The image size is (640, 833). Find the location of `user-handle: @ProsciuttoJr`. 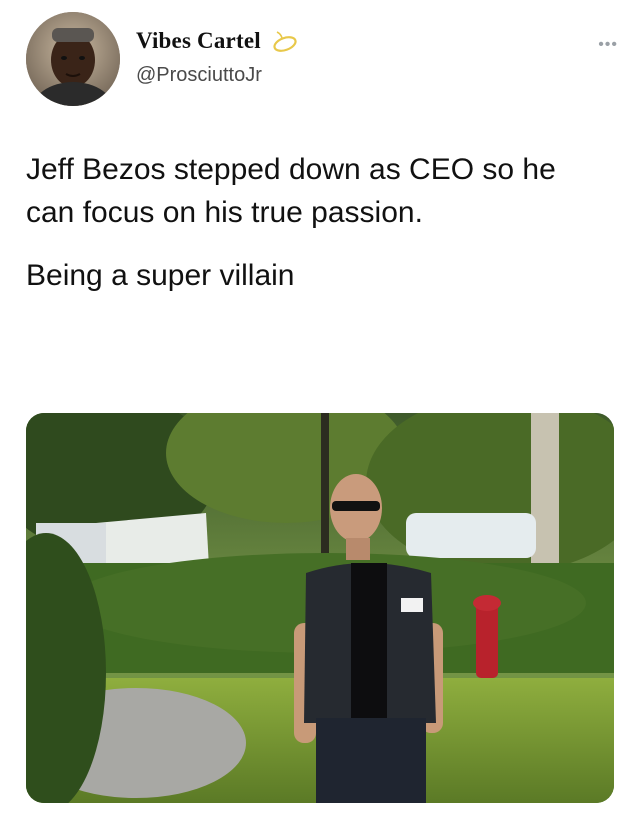

user-handle: @ProsciuttoJr is located at coordinates (199, 75).